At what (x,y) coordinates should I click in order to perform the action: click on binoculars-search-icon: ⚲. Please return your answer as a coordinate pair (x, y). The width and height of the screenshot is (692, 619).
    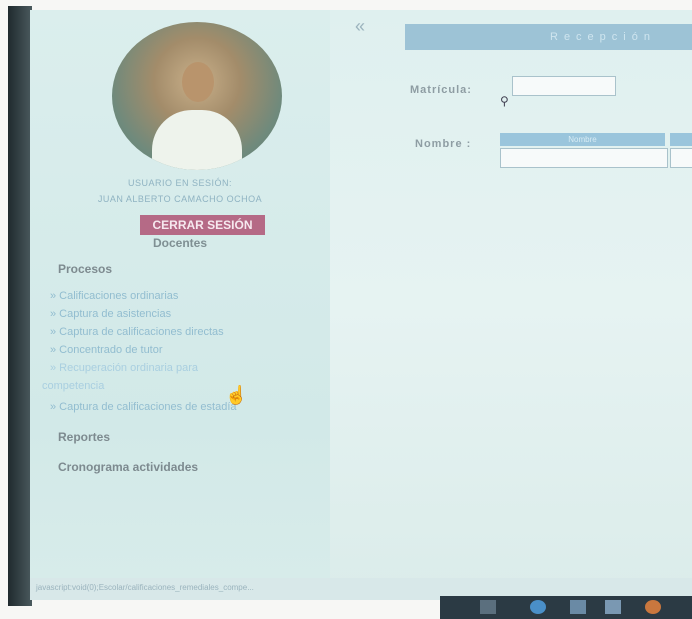
    Looking at the image, I should click on (504, 101).